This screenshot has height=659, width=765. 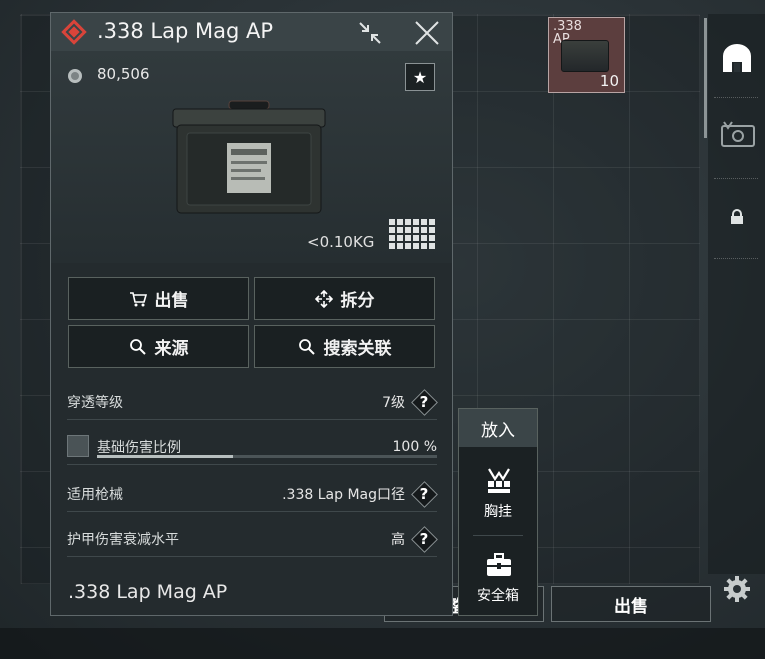 I want to click on menu-item-label: 胸挂, so click(x=498, y=512).